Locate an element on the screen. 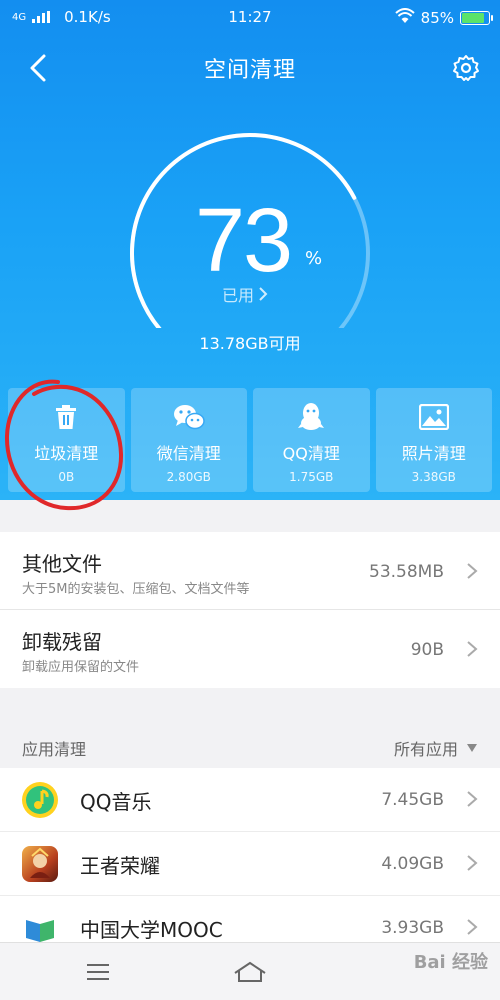  page-title: 空间清理 is located at coordinates (249, 70).